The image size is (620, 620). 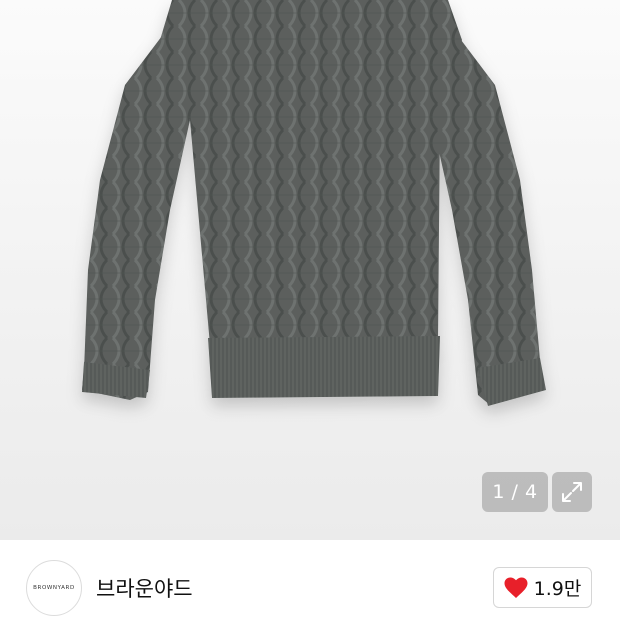 I want to click on brand-name: 브라운야드, so click(x=144, y=588).